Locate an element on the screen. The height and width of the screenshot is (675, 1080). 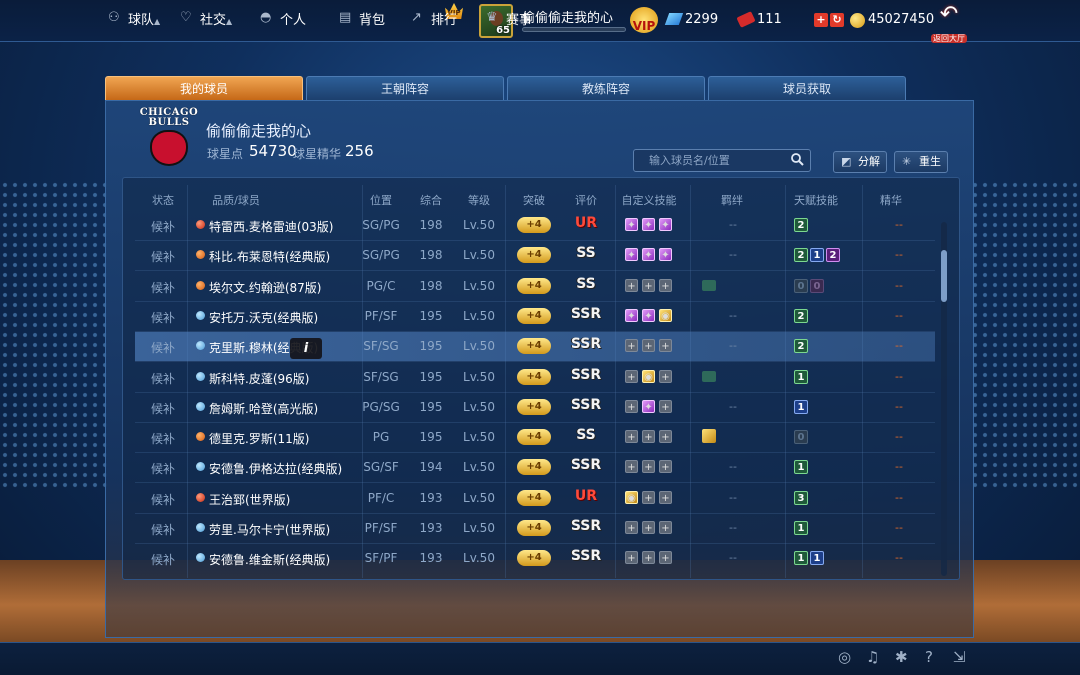
table-row: 候补 德里克.罗斯(11版) PG 195 Lv.50 +4 SS + + +0 -- is located at coordinates (535, 437).